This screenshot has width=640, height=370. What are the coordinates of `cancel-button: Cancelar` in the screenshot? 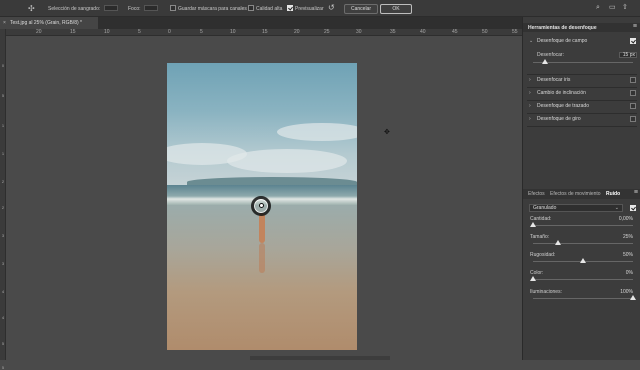 It's located at (361, 9).